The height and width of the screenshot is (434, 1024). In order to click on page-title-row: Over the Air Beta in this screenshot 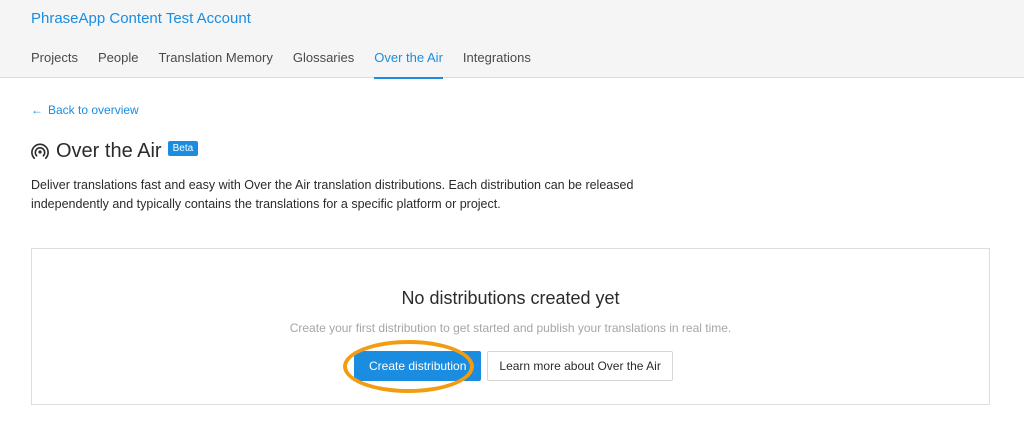, I will do `click(115, 151)`.